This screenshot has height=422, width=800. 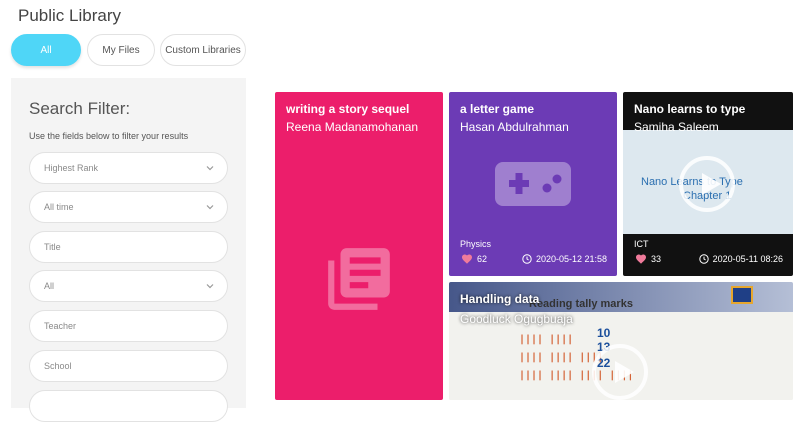 What do you see at coordinates (128, 326) in the screenshot?
I see `teacher-input: Teacher` at bounding box center [128, 326].